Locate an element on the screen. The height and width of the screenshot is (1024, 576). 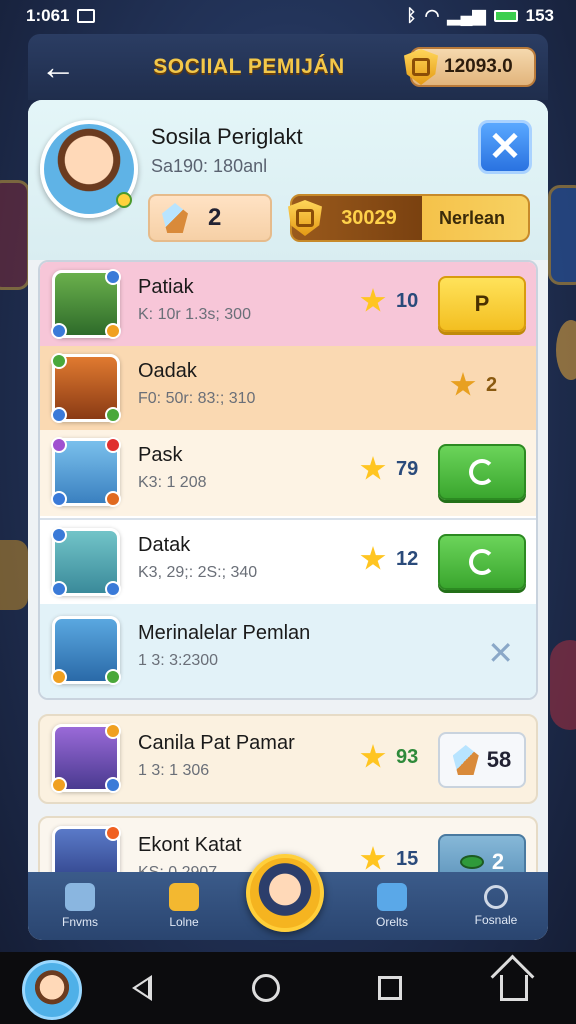
recents-system-button is located at coordinates (390, 988).